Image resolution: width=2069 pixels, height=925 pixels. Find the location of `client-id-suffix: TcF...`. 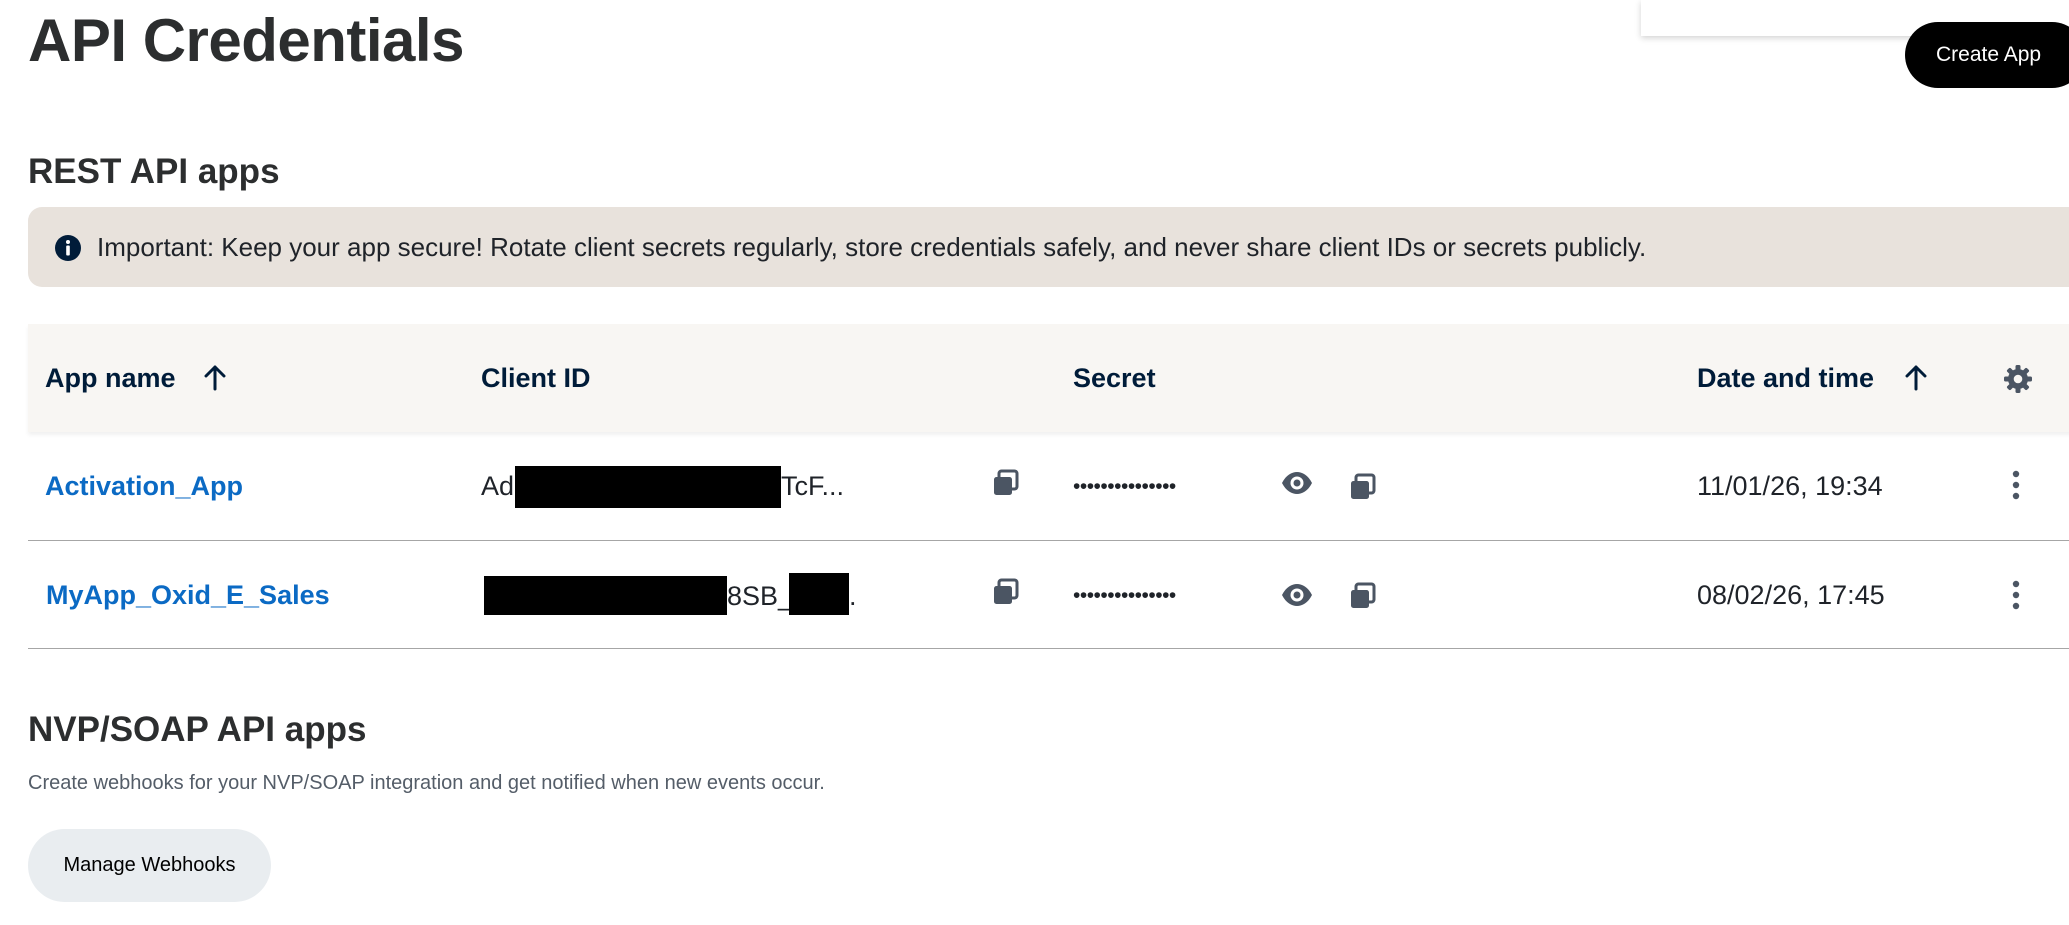

client-id-suffix: TcF... is located at coordinates (813, 486).